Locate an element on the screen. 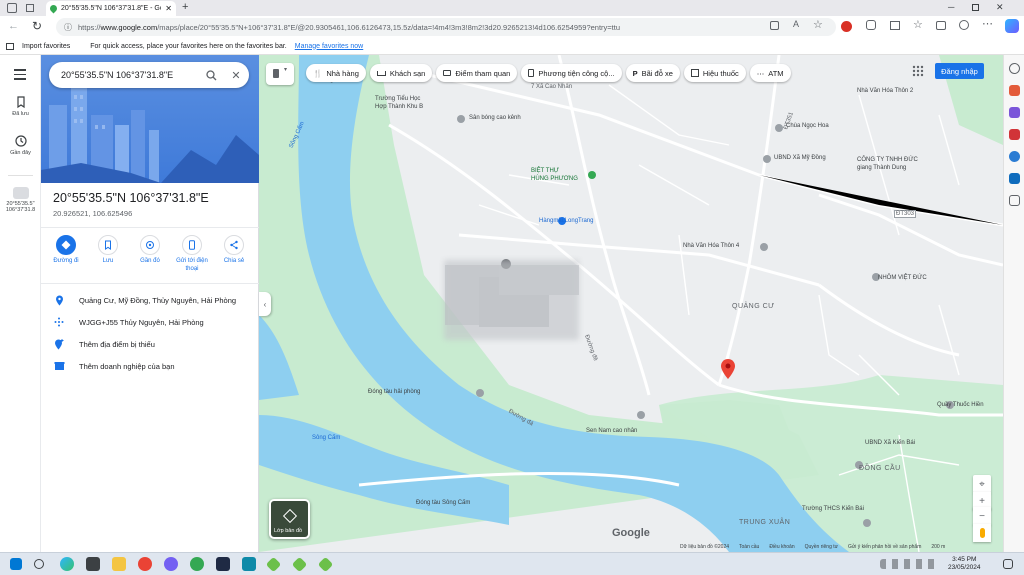 This screenshot has width=1024, height=575. label-ubnd-my-dong: UBND Xã Mỹ Đồng is located at coordinates (800, 158).